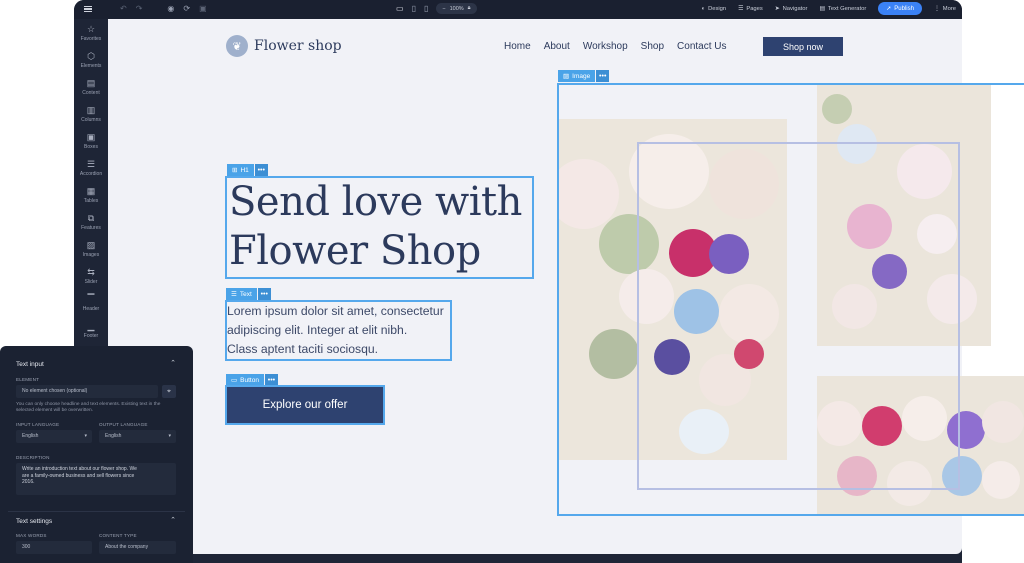  What do you see at coordinates (234, 294) in the screenshot?
I see `text-icon: ☰` at bounding box center [234, 294].